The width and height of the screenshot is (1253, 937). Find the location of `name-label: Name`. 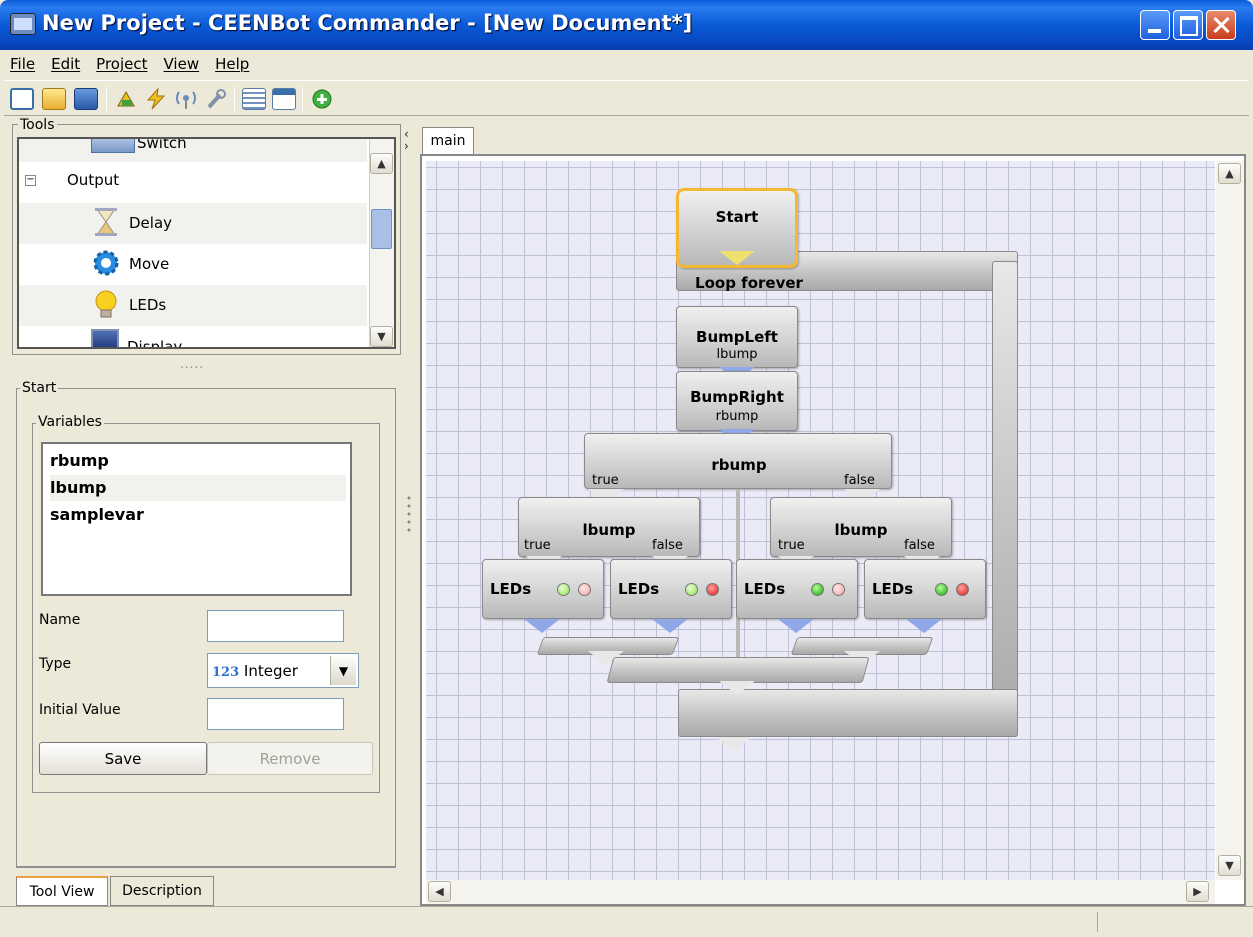

name-label: Name is located at coordinates (60, 620).